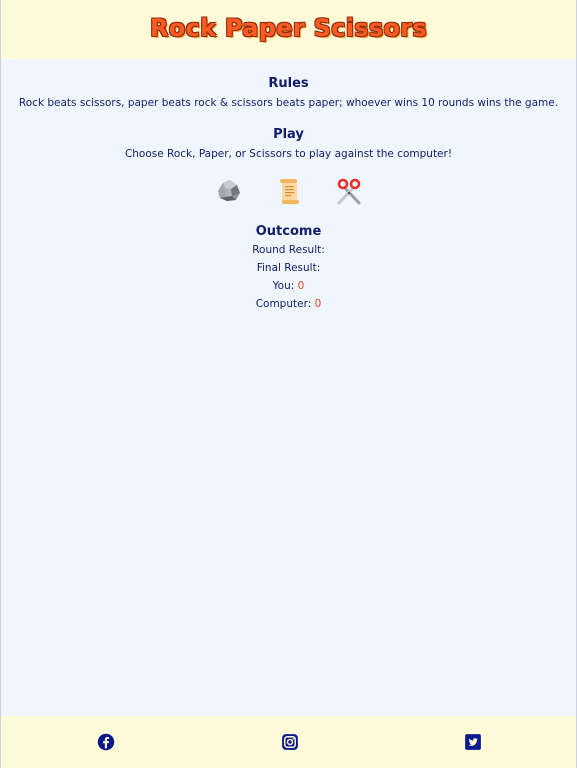  I want to click on paper-button, so click(289, 191).